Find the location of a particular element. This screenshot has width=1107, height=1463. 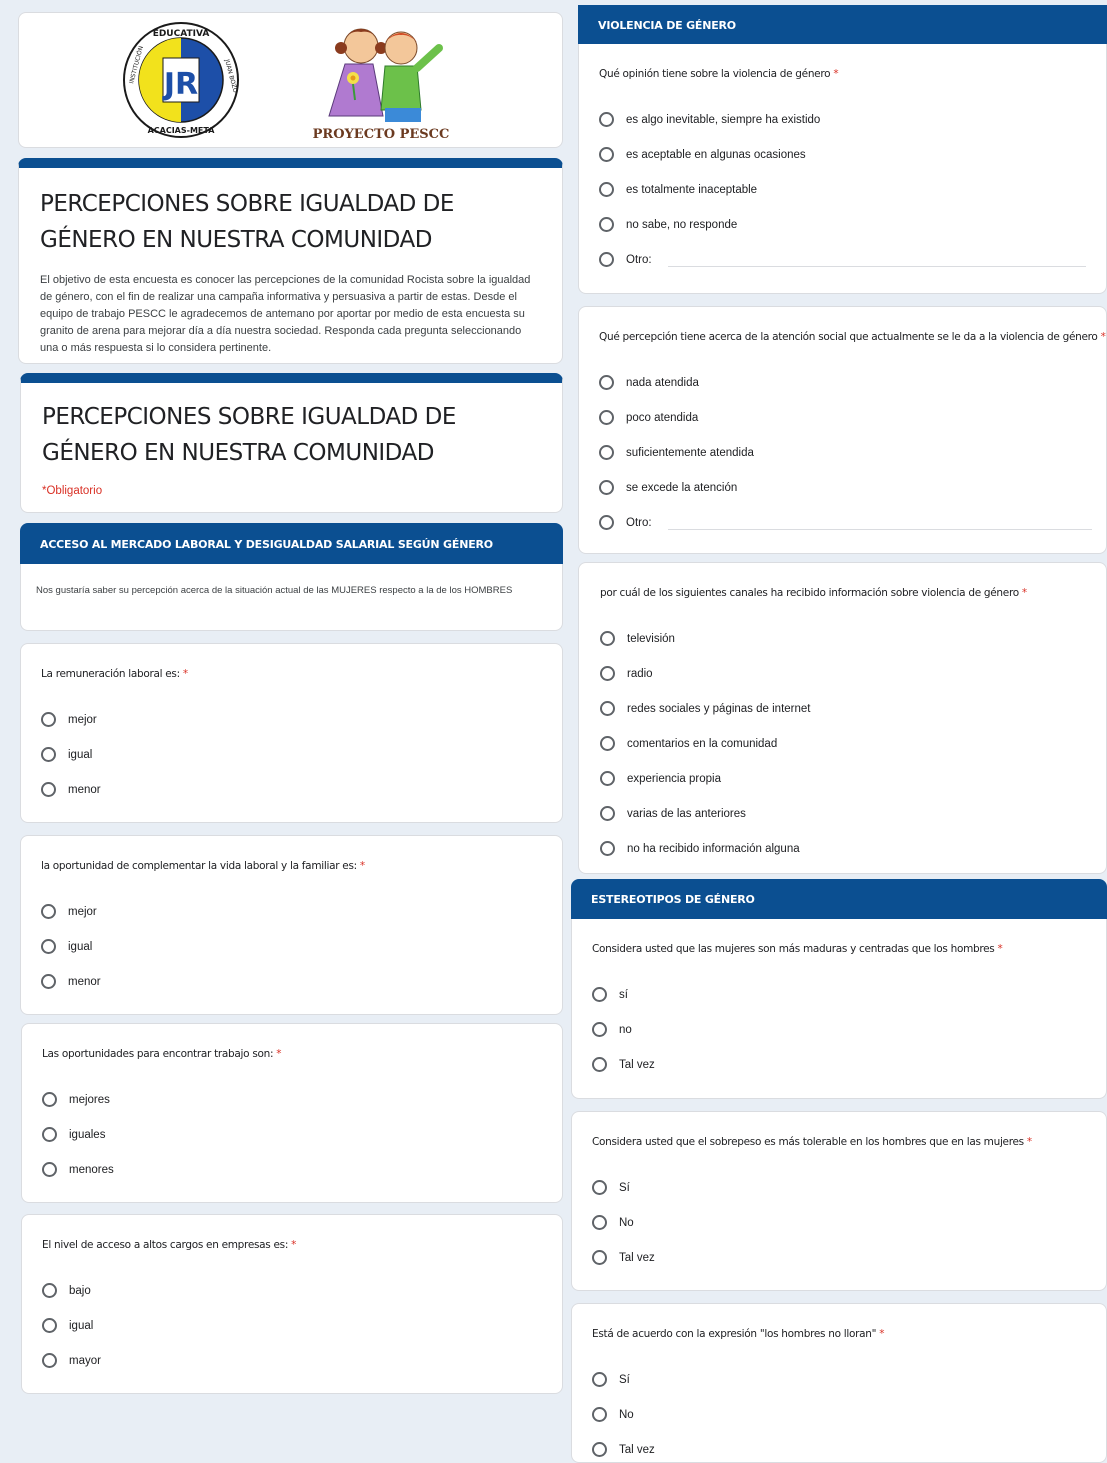

radio-option: es aceptable en algunas ocasiones is located at coordinates (847, 154).